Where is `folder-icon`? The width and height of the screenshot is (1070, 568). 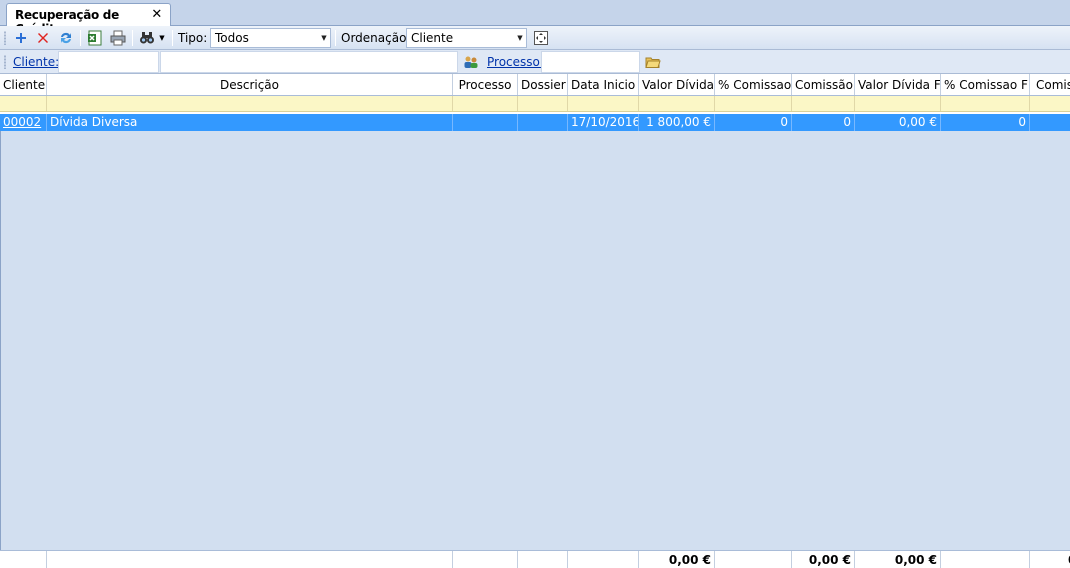 folder-icon is located at coordinates (653, 62).